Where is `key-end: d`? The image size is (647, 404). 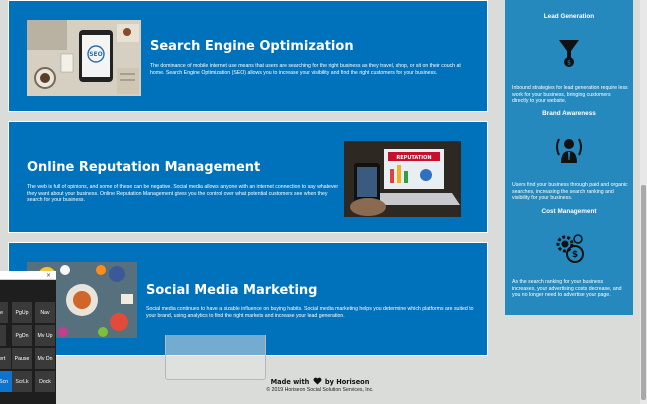
key-end: d is located at coordinates (3, 335).